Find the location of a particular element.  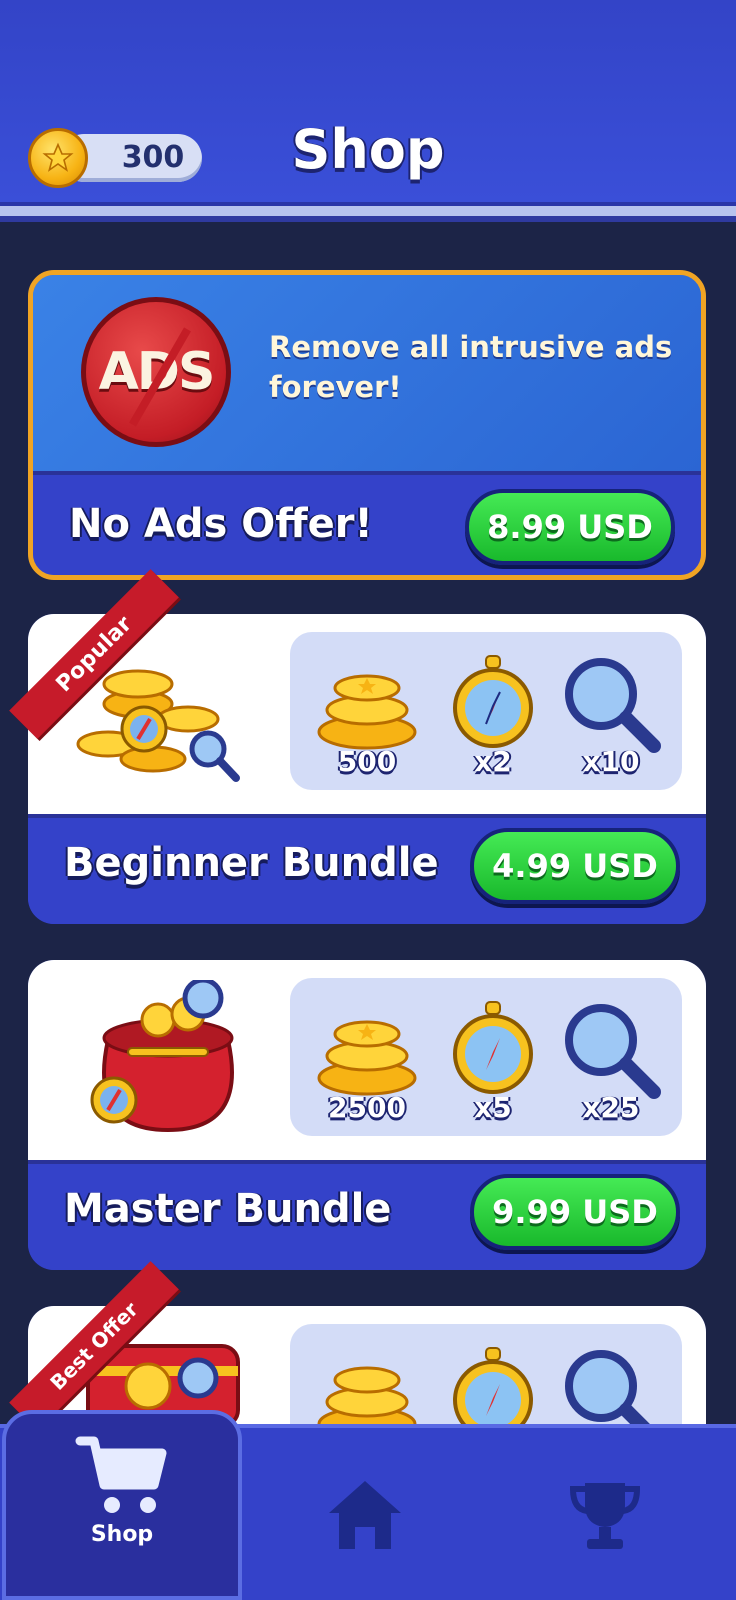

no-ads-badge-text: ADS is located at coordinates (157, 372).